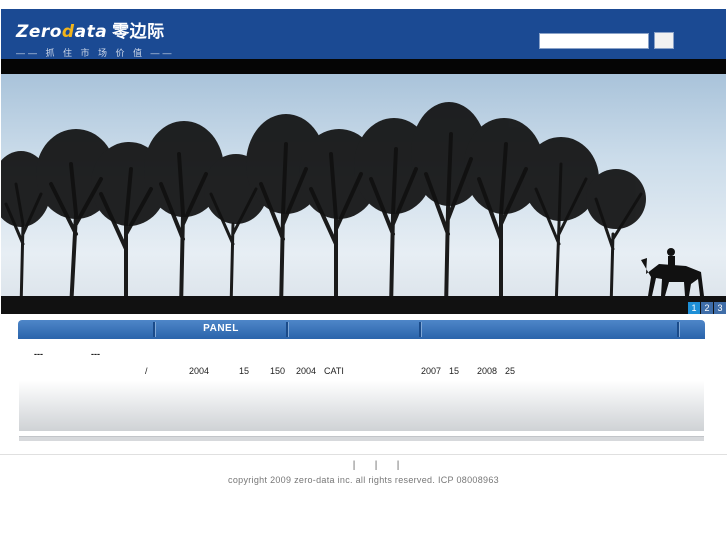 The height and width of the screenshot is (545, 727). I want to click on panel-tab-panel: PANEL, so click(221, 329).